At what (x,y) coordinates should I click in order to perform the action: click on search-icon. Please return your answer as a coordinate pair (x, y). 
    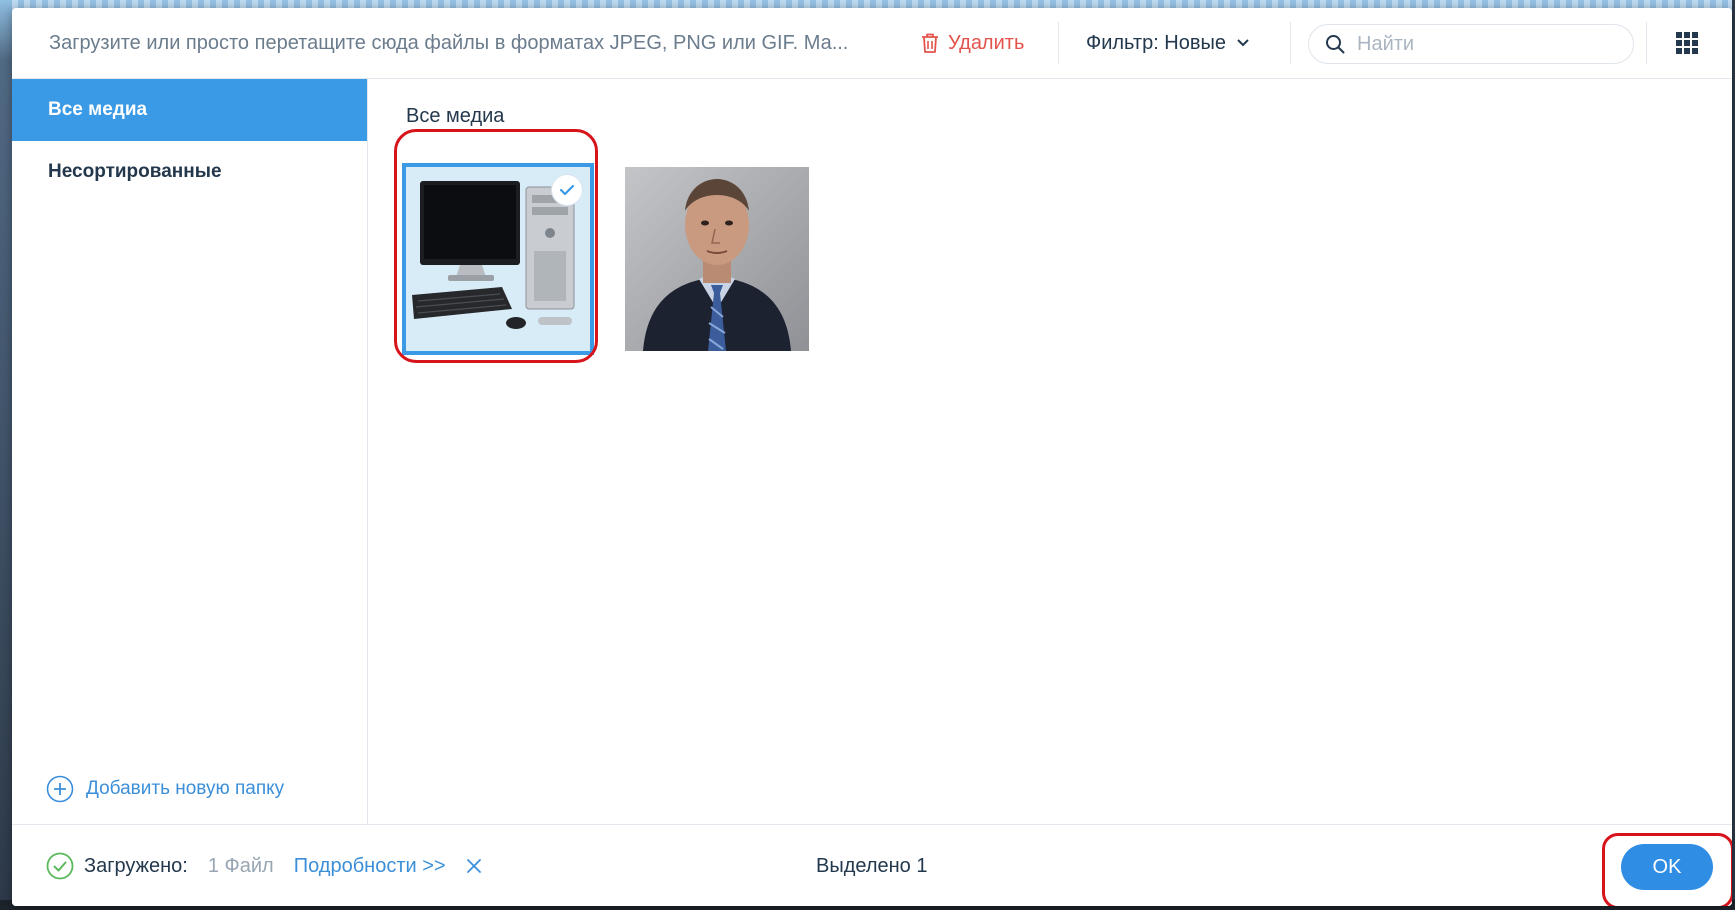
    Looking at the image, I should click on (1335, 44).